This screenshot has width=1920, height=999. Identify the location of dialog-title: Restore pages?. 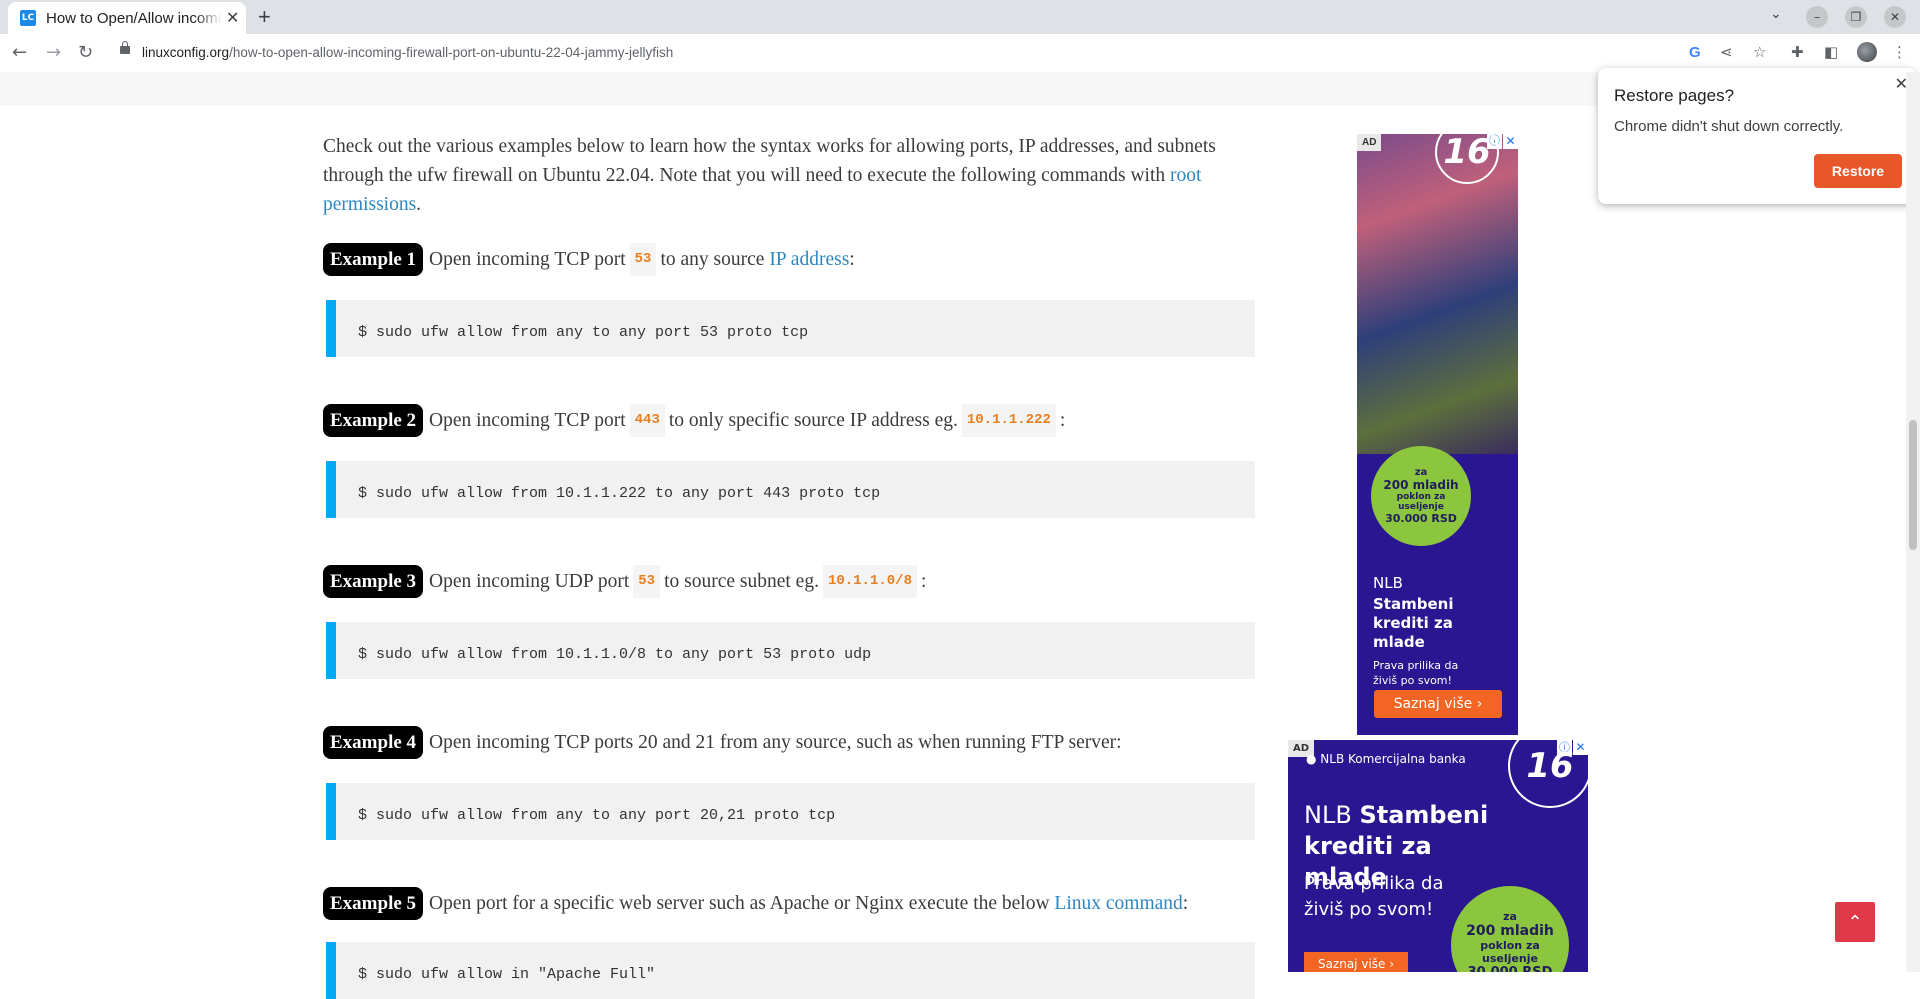
(1674, 95).